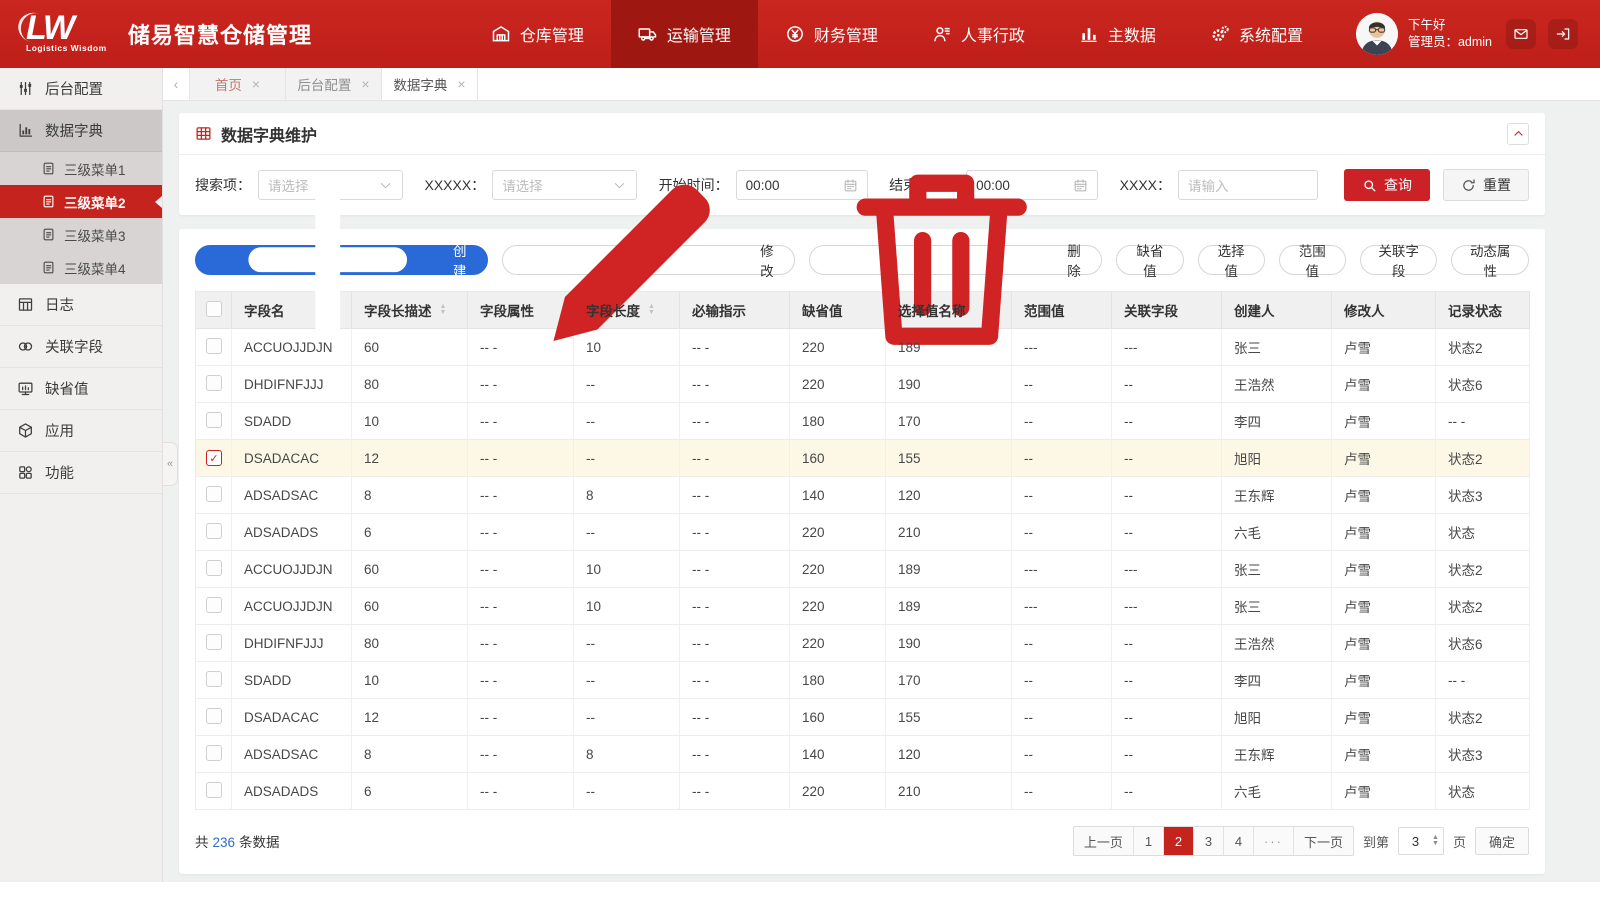 The height and width of the screenshot is (900, 1600). I want to click on pencil-icon, so click(634, 259).